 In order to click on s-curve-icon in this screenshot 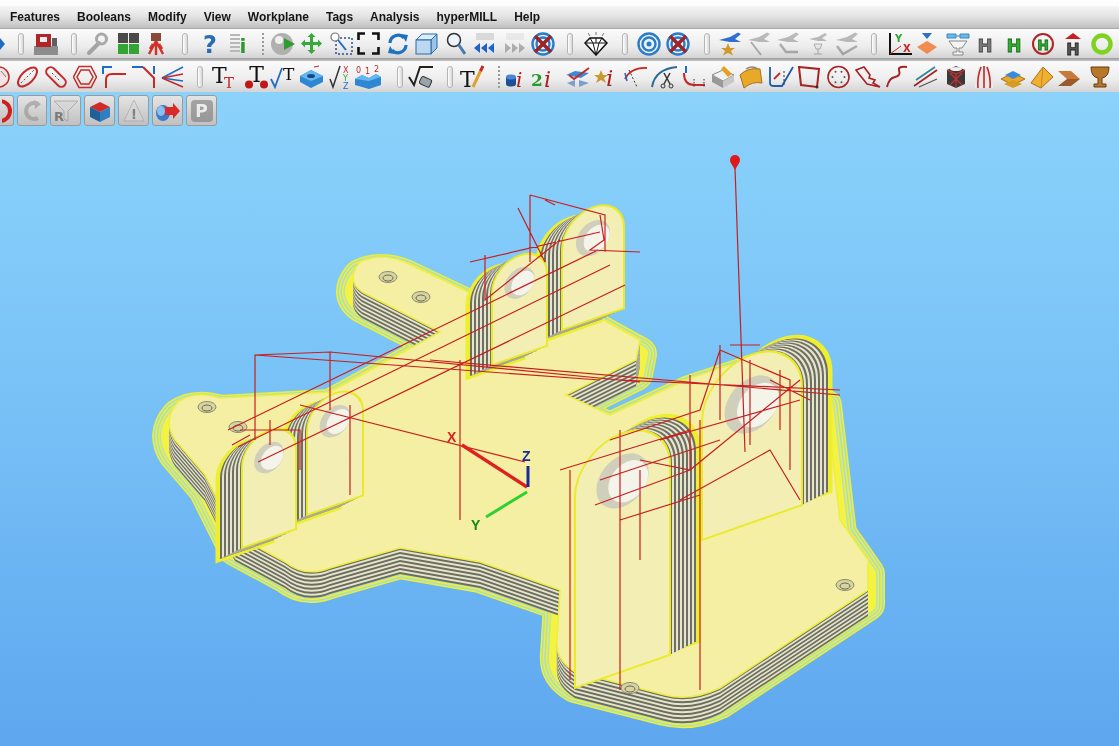, I will do `click(896, 76)`.